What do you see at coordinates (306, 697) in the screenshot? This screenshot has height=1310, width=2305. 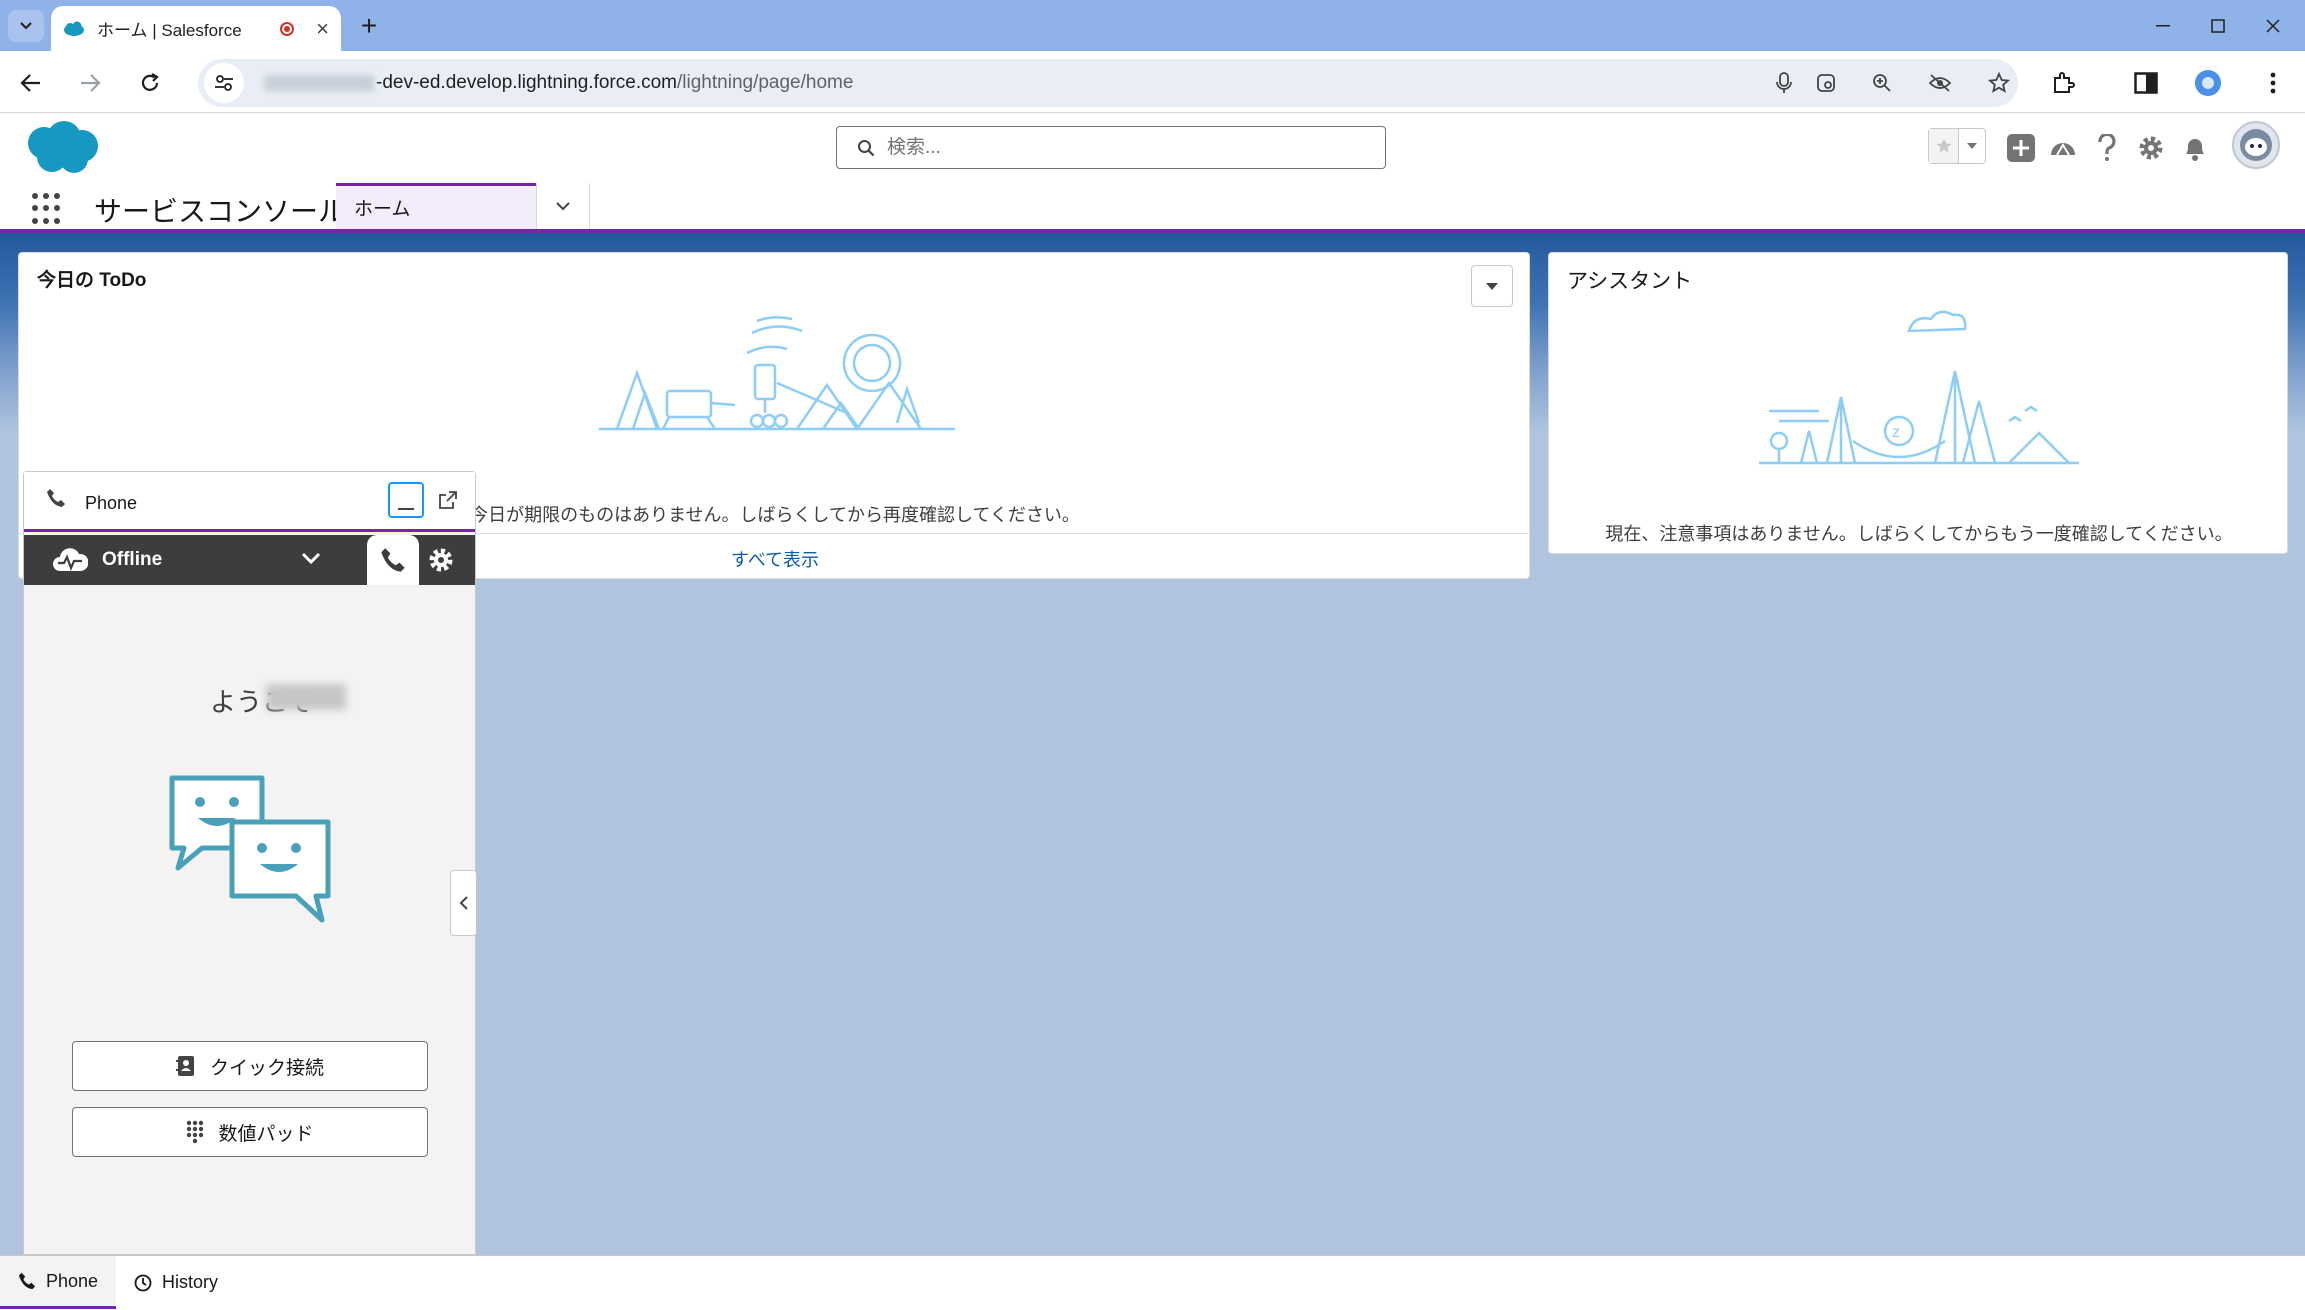 I see `redacted-user-name` at bounding box center [306, 697].